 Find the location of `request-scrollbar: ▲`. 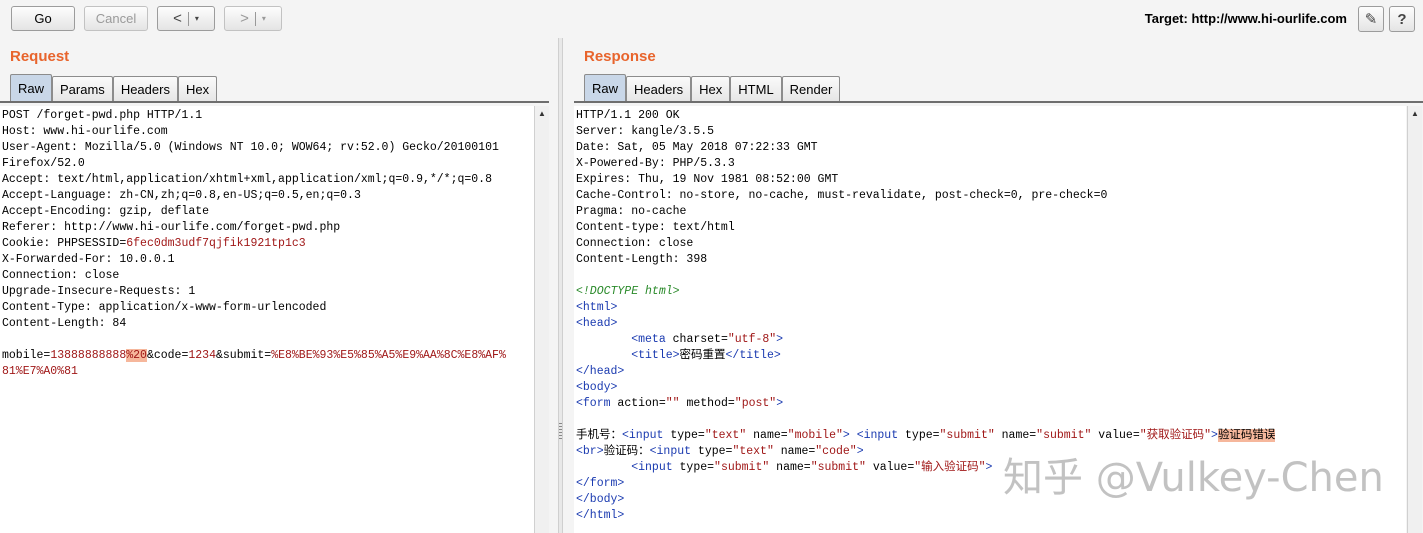

request-scrollbar: ▲ is located at coordinates (541, 319).